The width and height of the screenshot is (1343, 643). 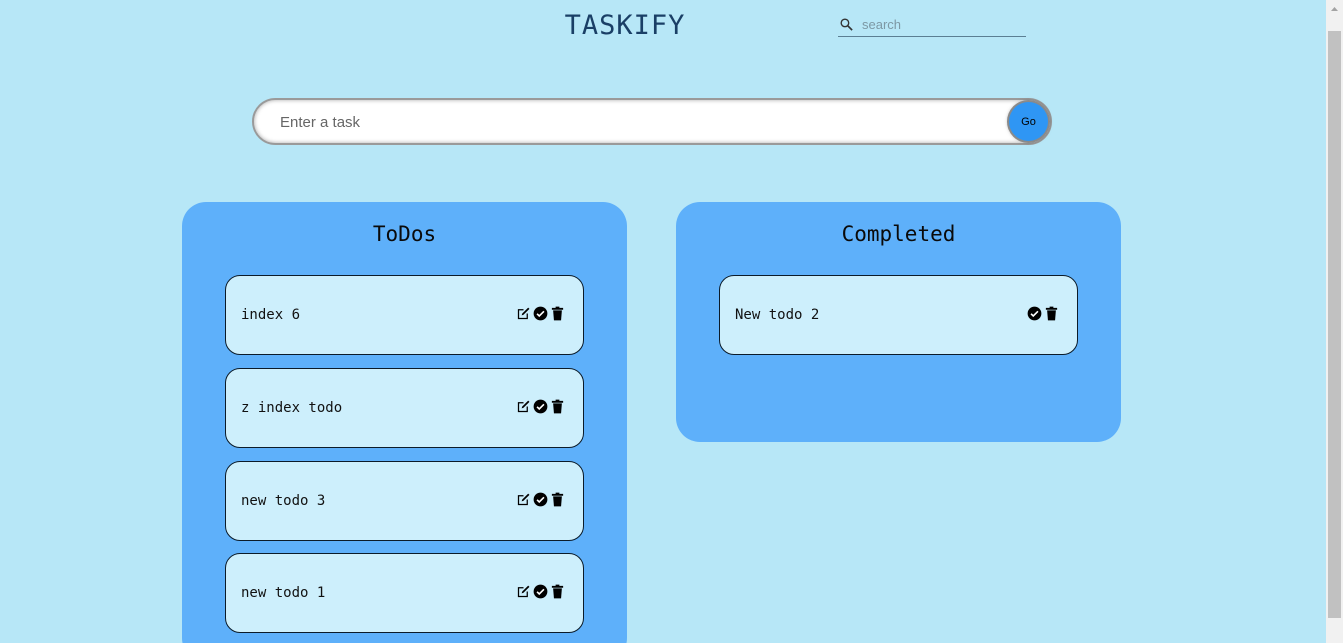 I want to click on todo-text: new todo 1, so click(x=283, y=593).